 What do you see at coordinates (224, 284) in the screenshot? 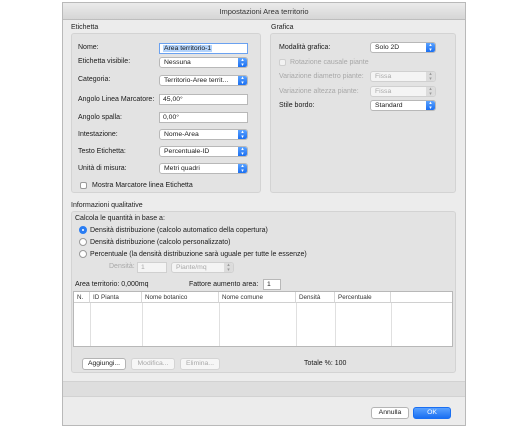
I see `fattore-aumento-label: Fattore aumento area:` at bounding box center [224, 284].